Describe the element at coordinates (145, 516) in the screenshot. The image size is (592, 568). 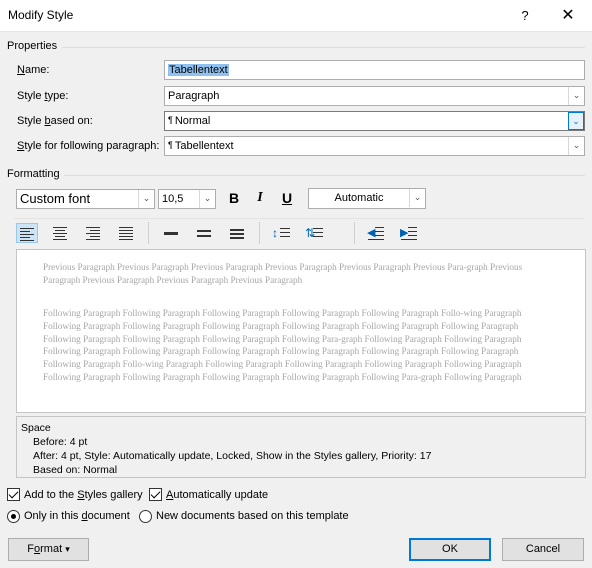
I see `new-documents-radio` at that location.